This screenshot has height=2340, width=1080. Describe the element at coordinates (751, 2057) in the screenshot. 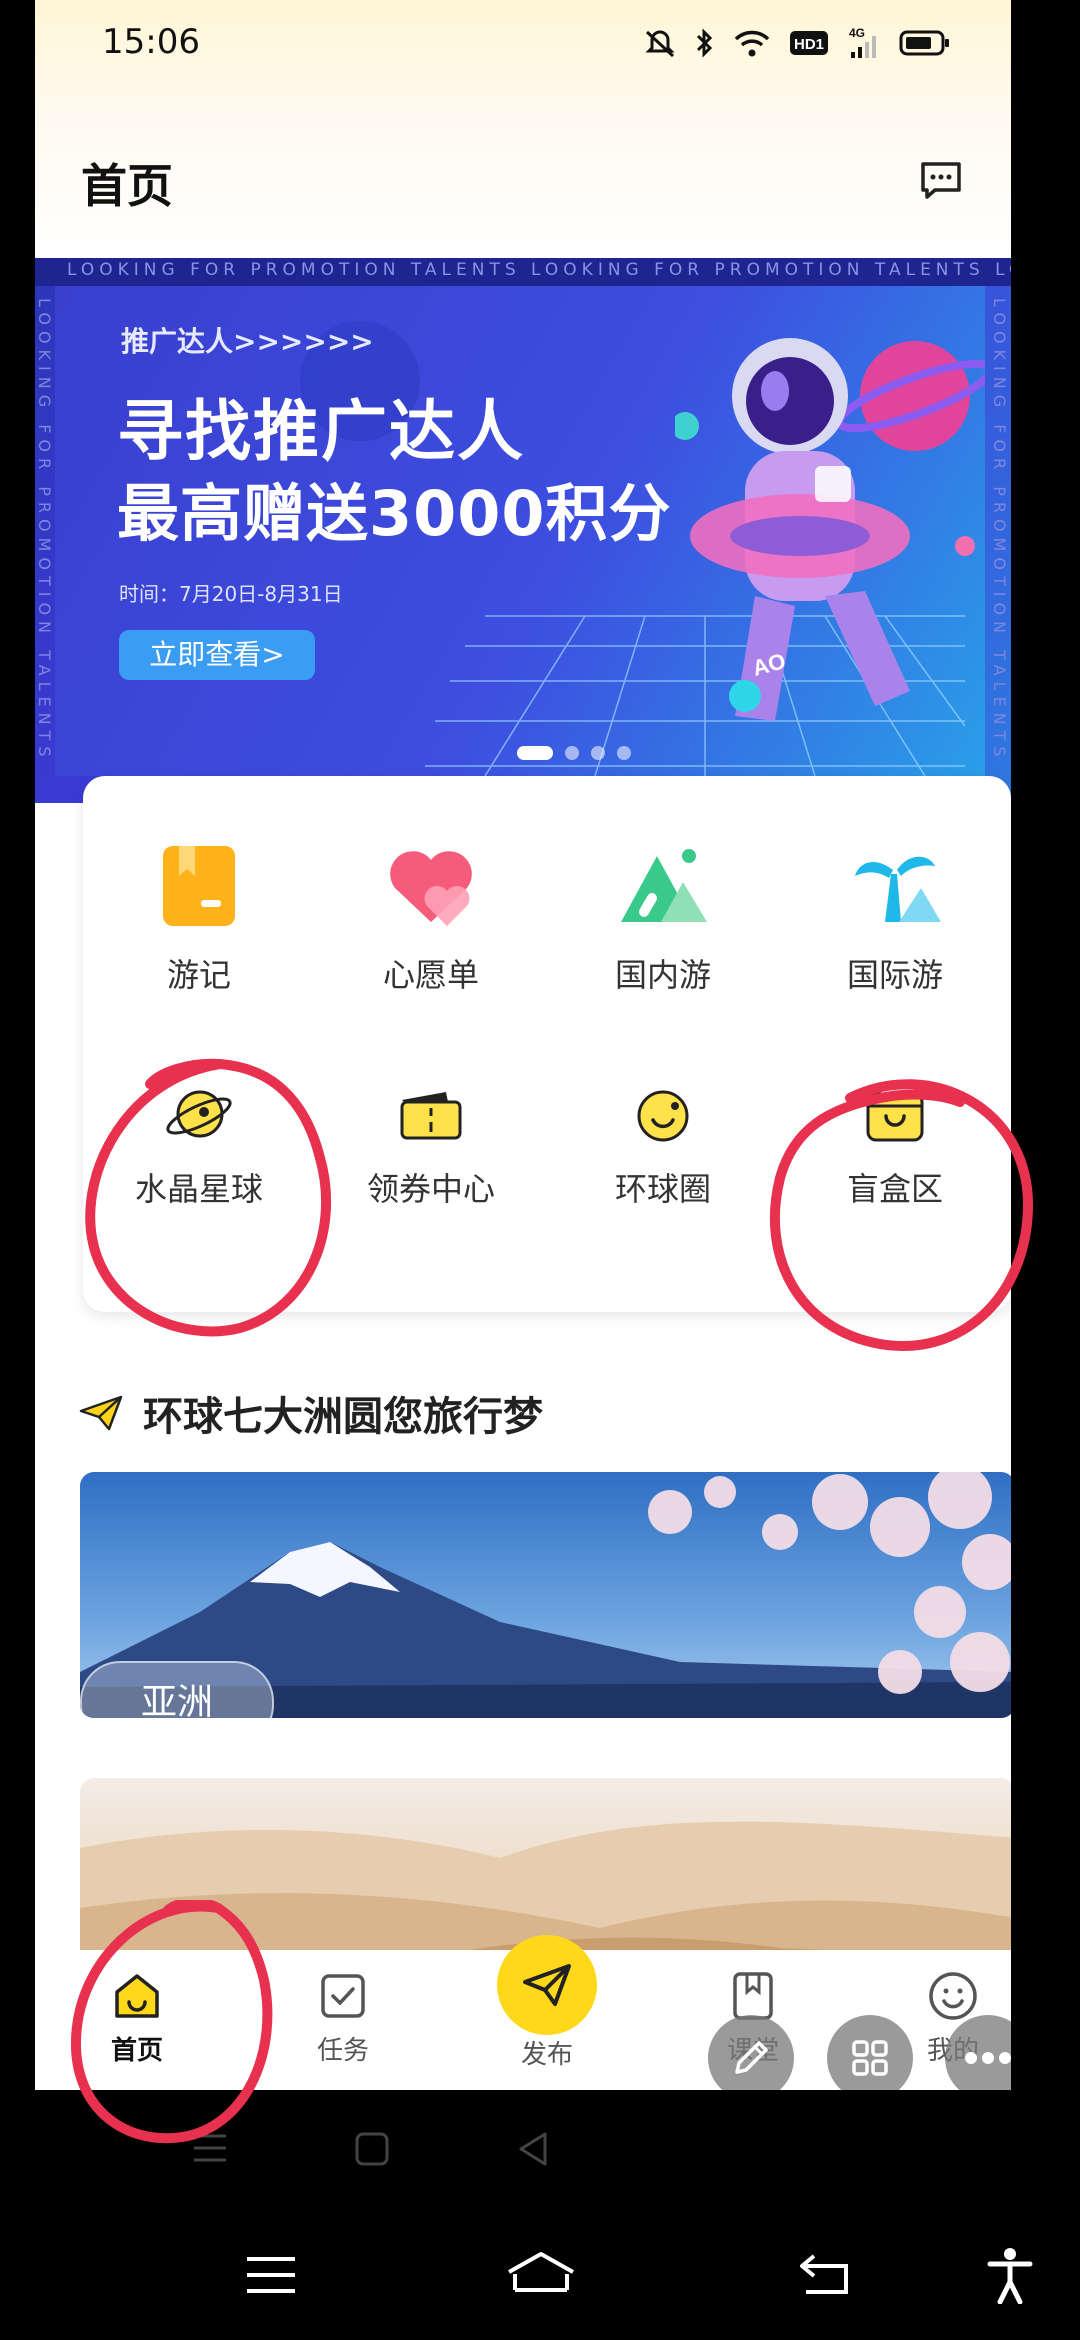

I see `pencil-icon` at that location.